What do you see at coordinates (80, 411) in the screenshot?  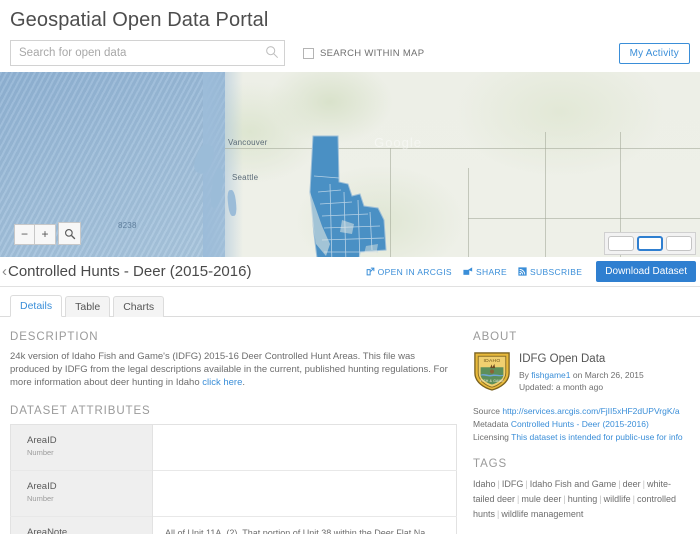 I see `attributes-heading: DATASET ATTRIBUTES` at bounding box center [80, 411].